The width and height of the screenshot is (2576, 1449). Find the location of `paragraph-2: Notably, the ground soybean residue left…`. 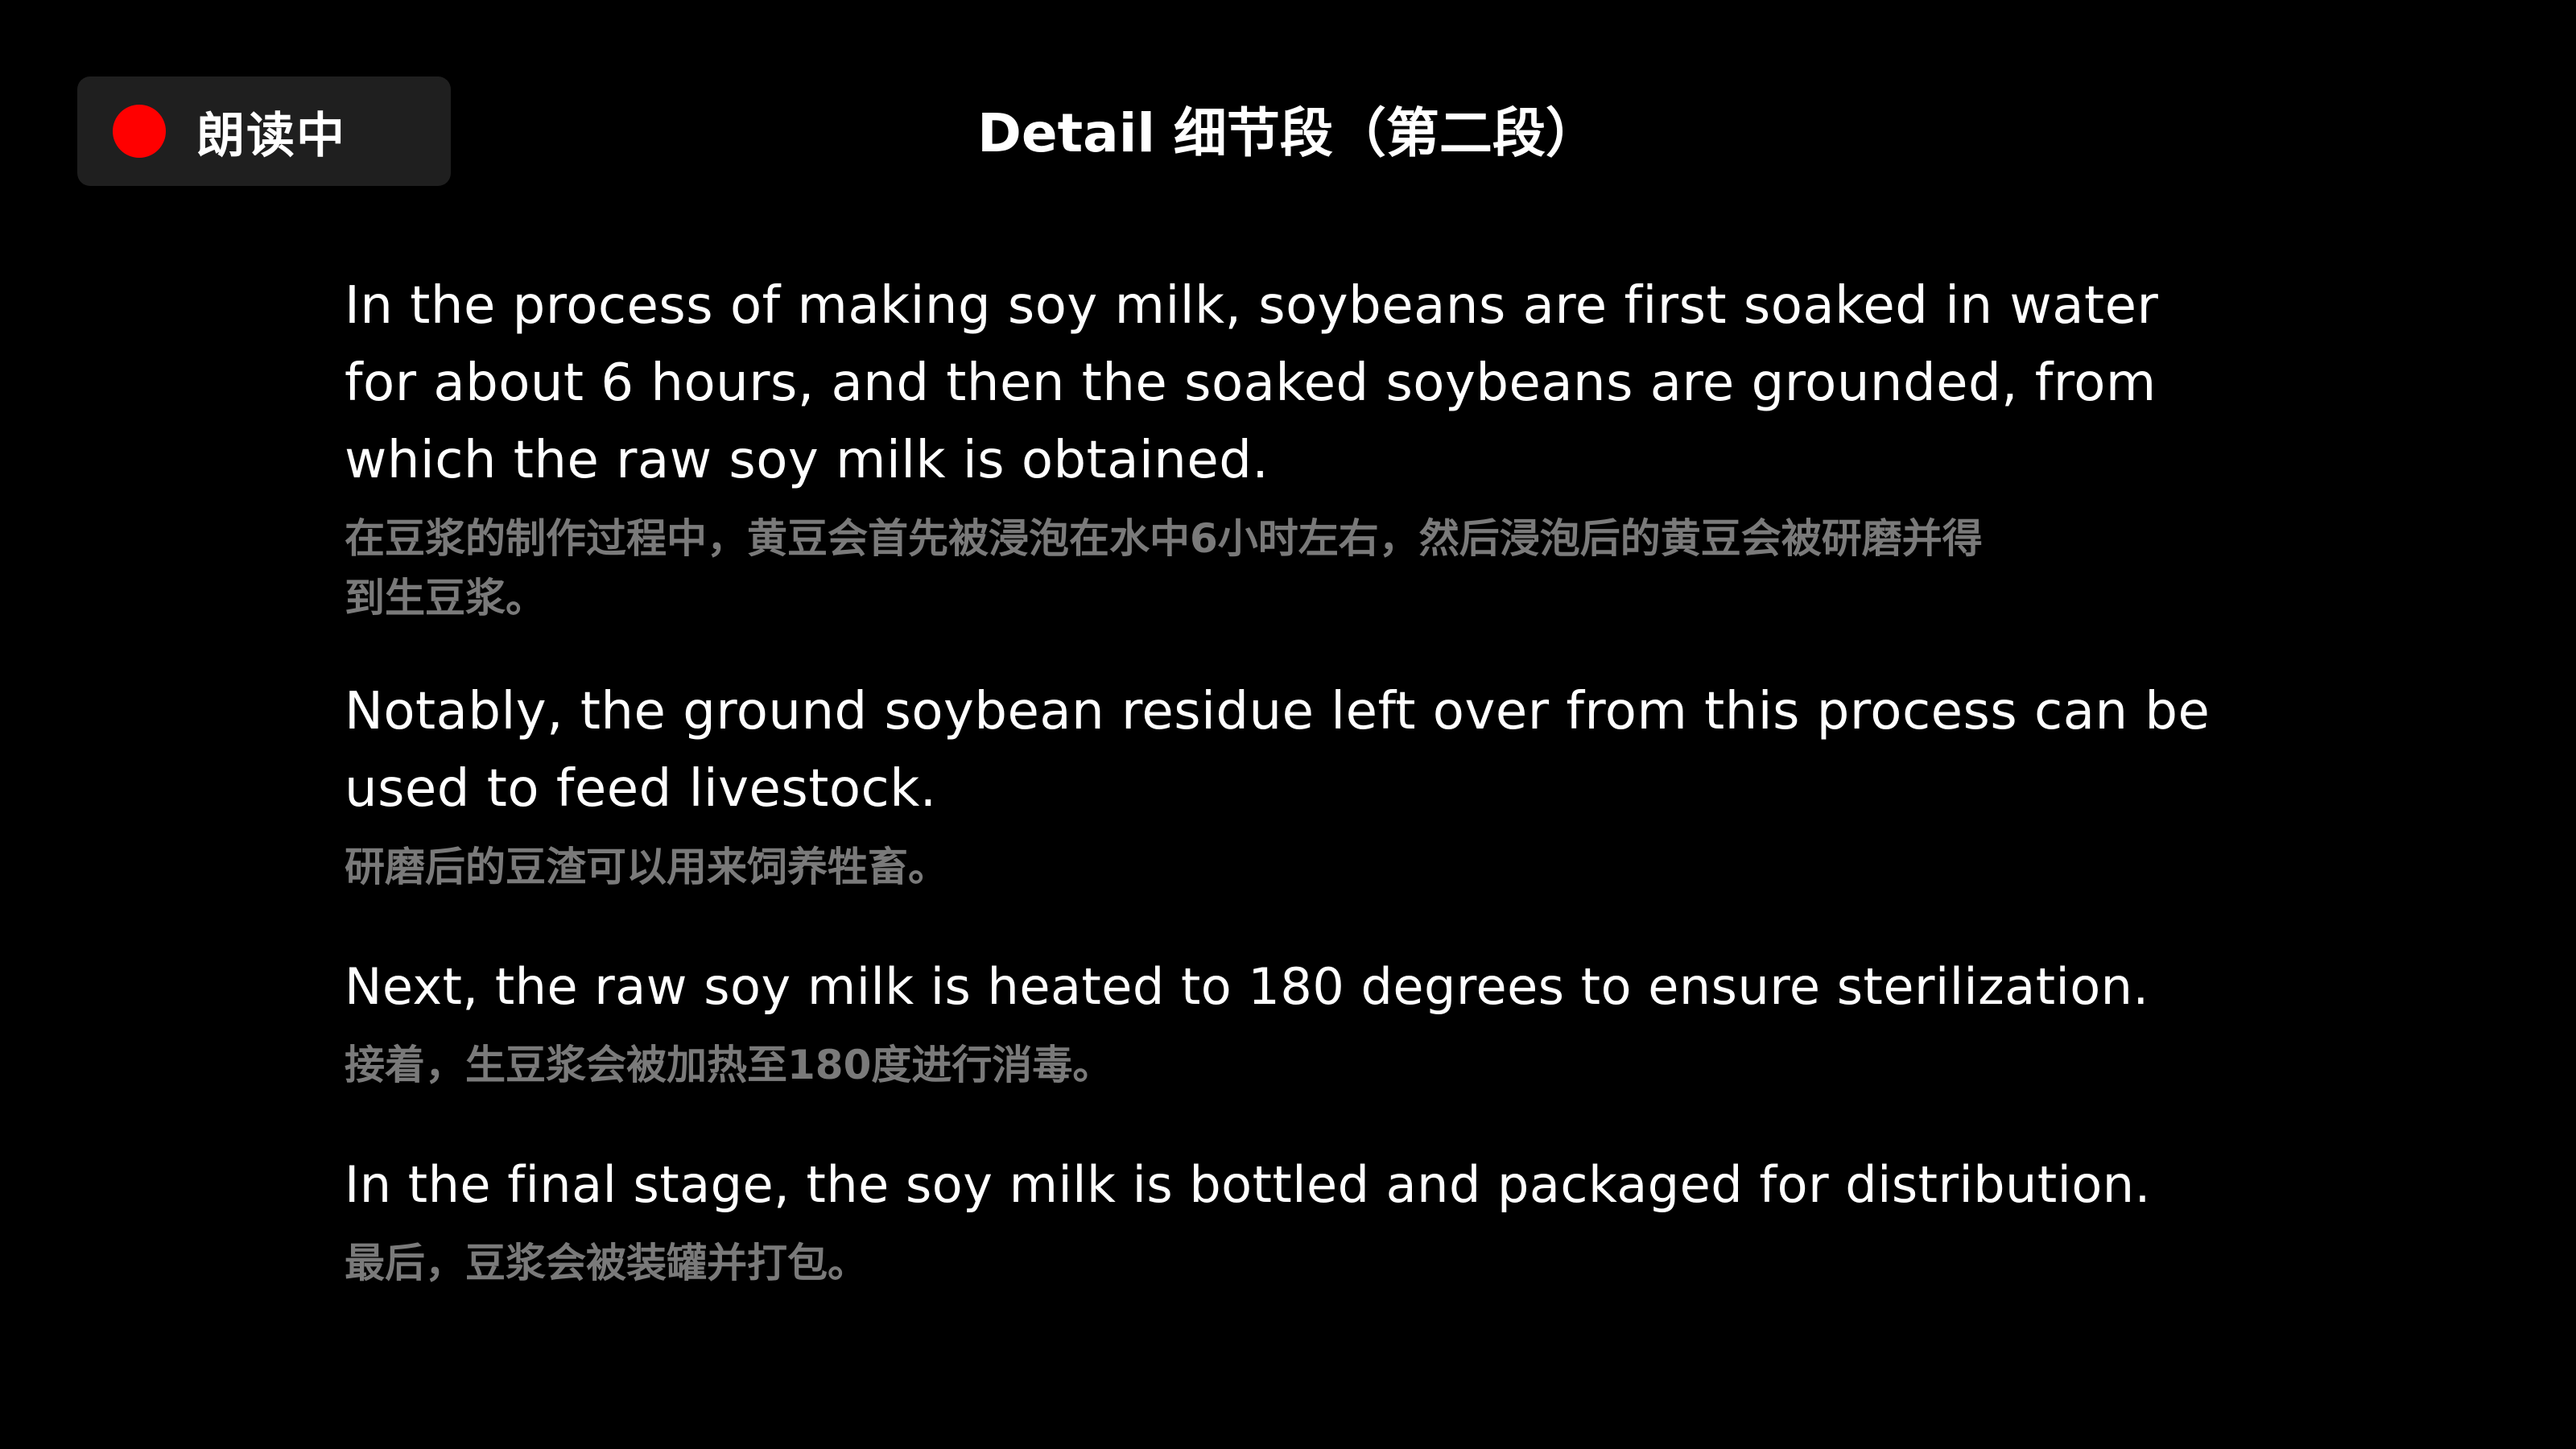

paragraph-2: Notably, the ground soybean residue left… is located at coordinates (1294, 785).